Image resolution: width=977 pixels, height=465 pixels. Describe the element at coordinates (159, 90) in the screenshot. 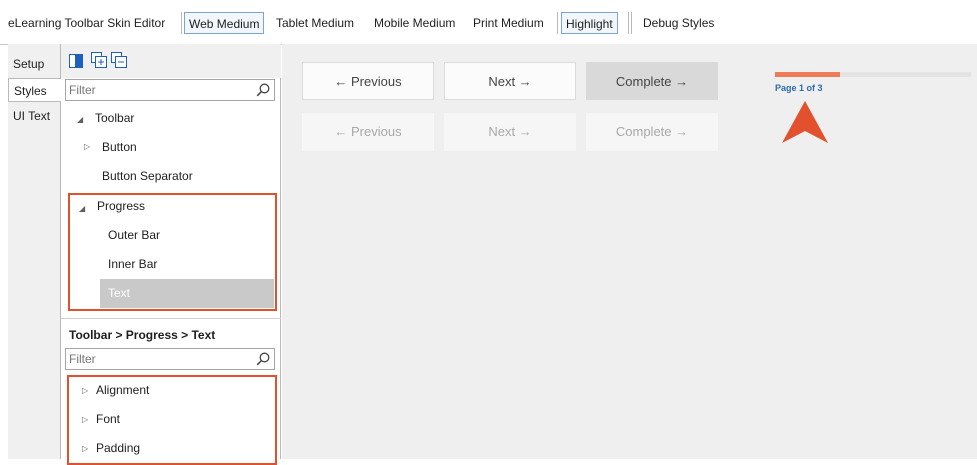

I see `tree-filter-input` at that location.